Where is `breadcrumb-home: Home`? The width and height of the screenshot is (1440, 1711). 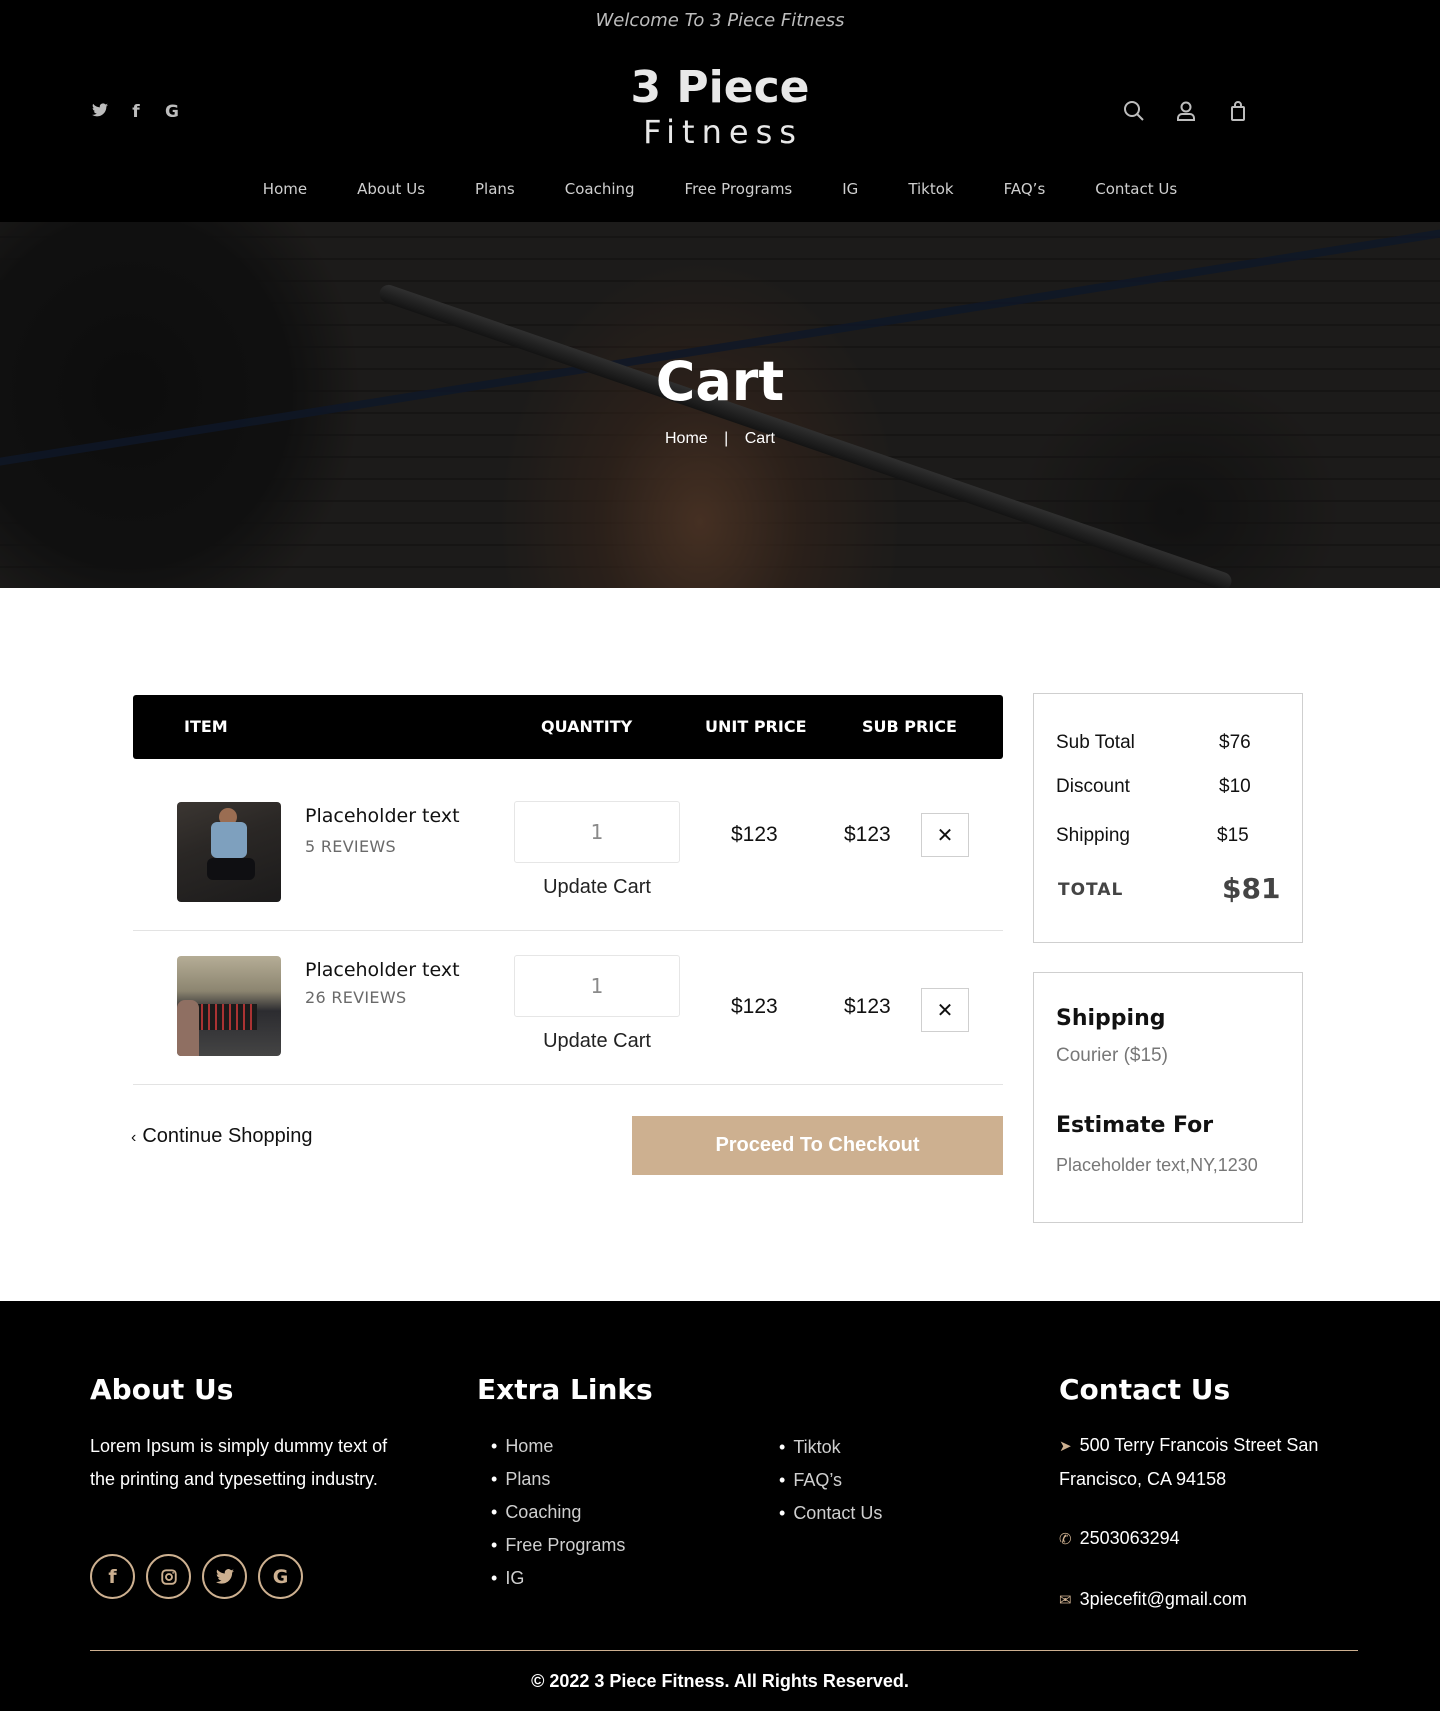 breadcrumb-home: Home is located at coordinates (686, 438).